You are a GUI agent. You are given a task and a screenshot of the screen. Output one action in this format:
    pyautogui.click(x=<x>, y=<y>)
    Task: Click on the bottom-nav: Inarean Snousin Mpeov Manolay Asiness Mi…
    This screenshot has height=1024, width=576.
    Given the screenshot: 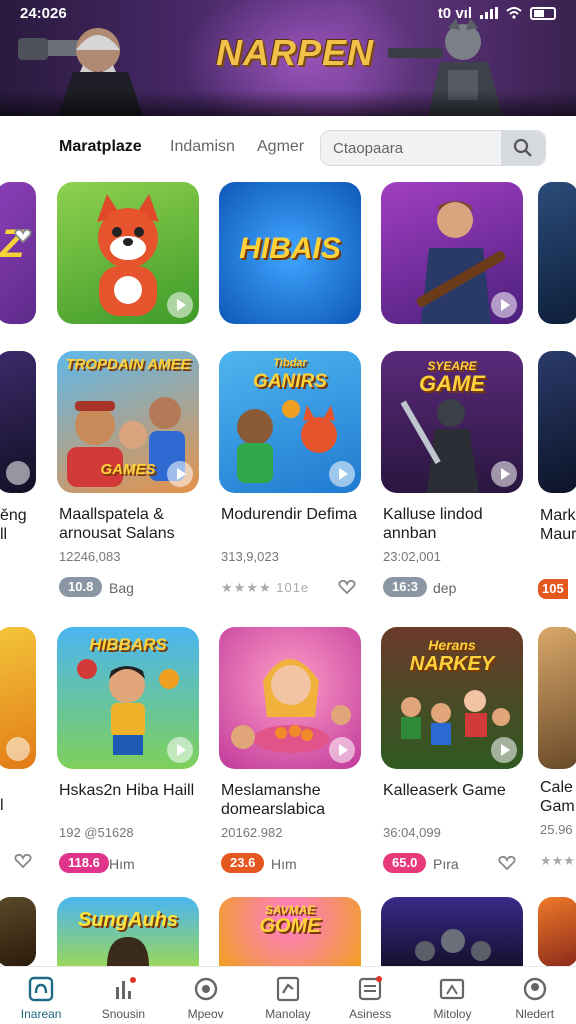 What is the action you would take?
    pyautogui.click(x=288, y=995)
    